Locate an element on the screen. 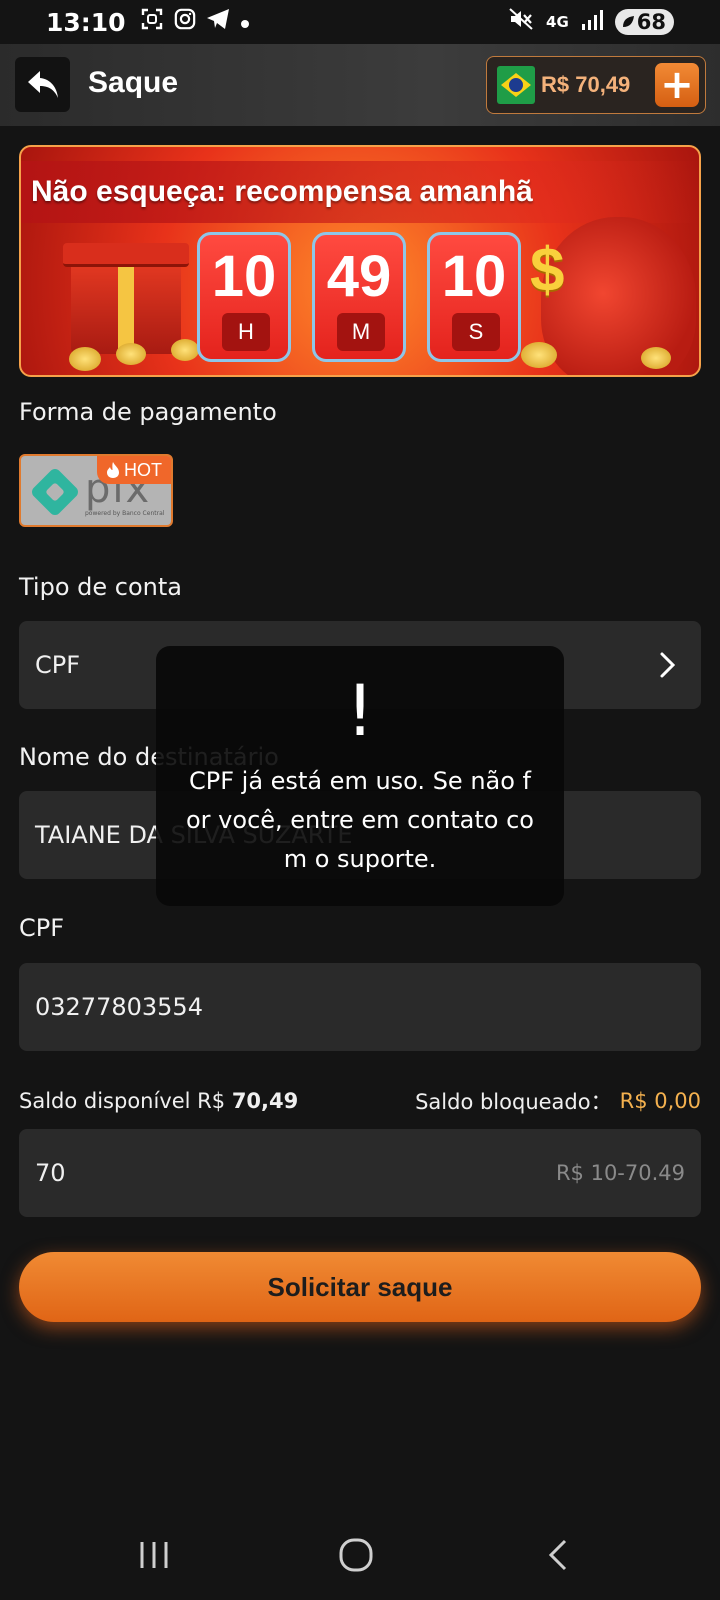 Image resolution: width=720 pixels, height=1600 pixels. timer-minutes-unit: M is located at coordinates (361, 332).